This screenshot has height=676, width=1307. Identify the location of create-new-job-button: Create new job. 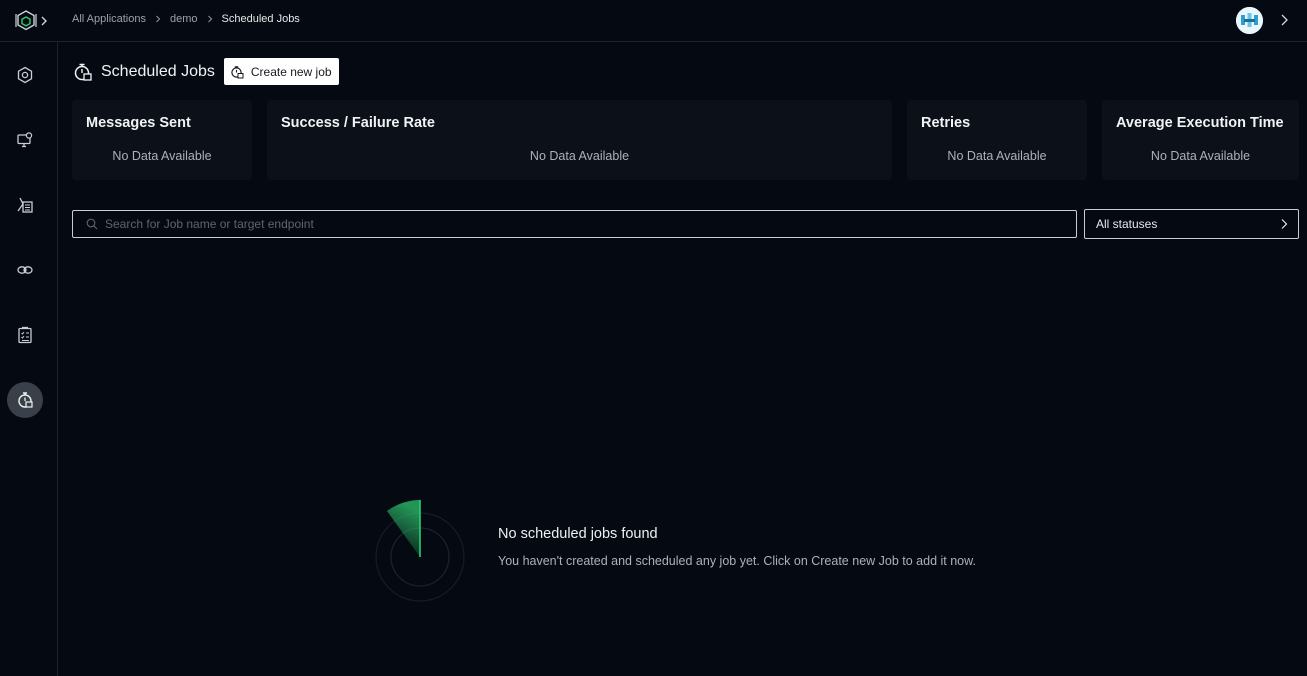
(281, 71).